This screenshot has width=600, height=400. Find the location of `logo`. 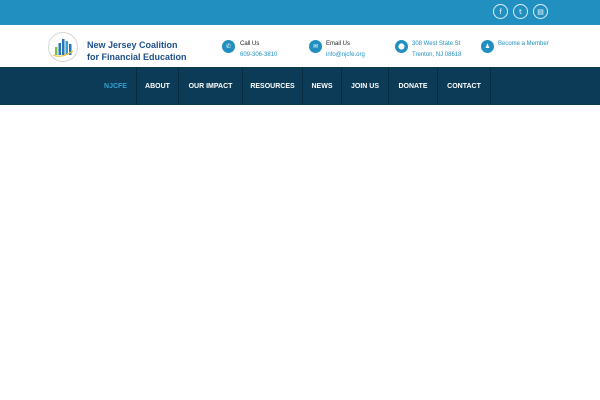

logo is located at coordinates (63, 47).